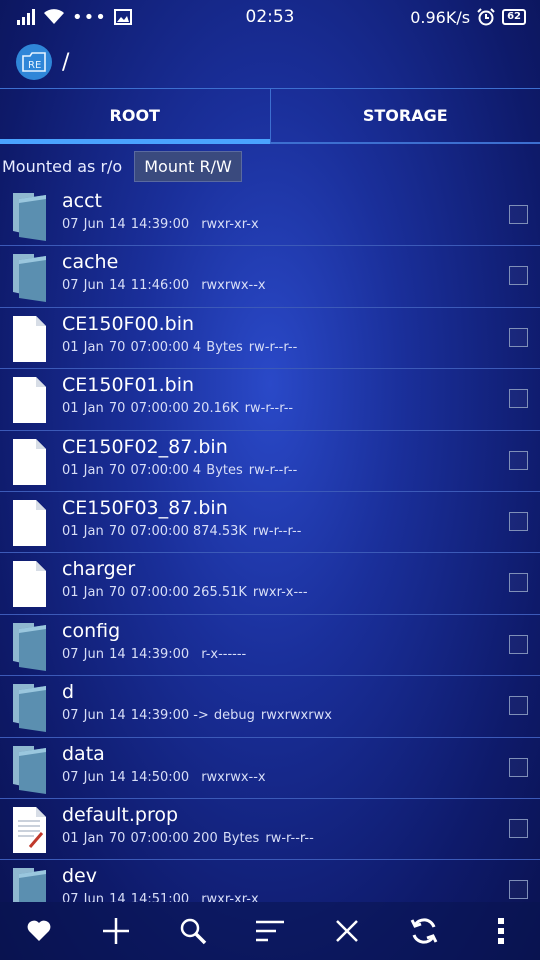 This screenshot has height=960, width=540. What do you see at coordinates (514, 17) in the screenshot?
I see `battery-icon: 62` at bounding box center [514, 17].